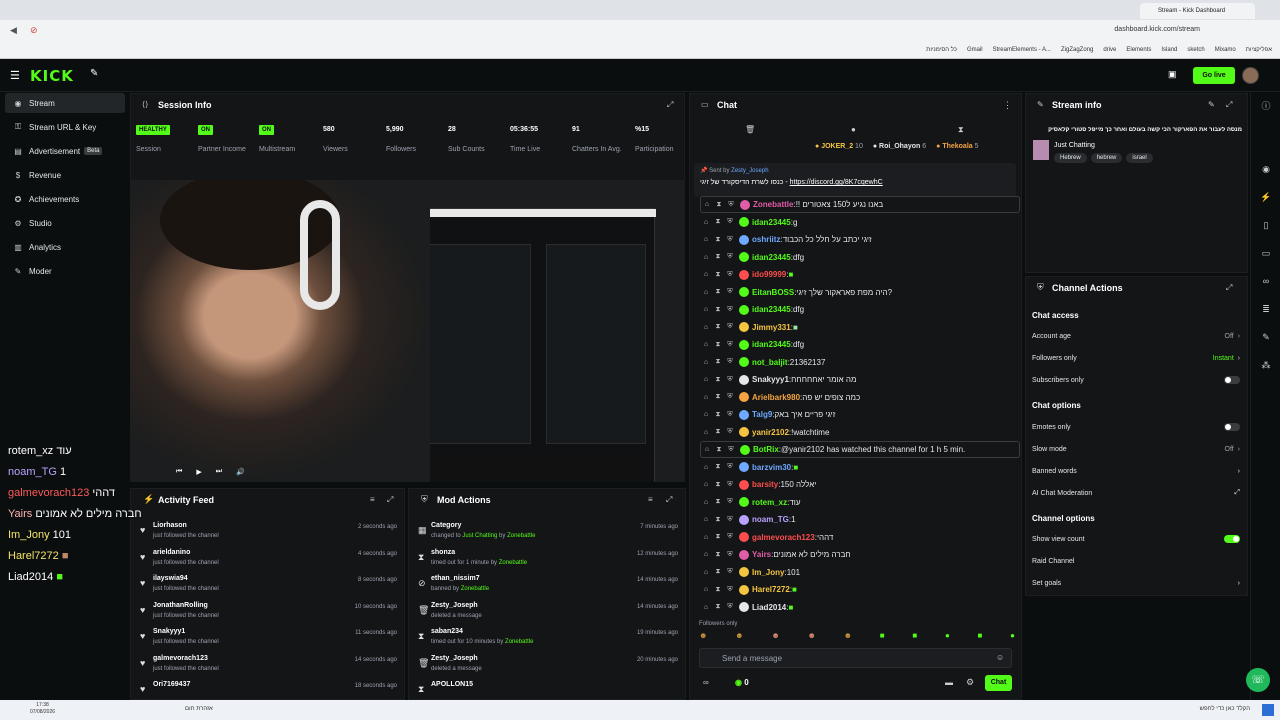 The width and height of the screenshot is (1280, 720). I want to click on layers-icon: ≣, so click(1266, 309).